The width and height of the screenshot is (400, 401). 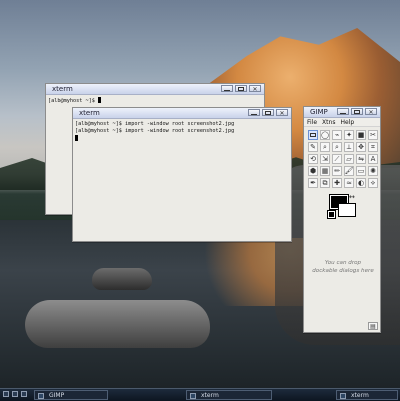 What do you see at coordinates (361, 147) in the screenshot?
I see `move-tool-icon: ✥` at bounding box center [361, 147].